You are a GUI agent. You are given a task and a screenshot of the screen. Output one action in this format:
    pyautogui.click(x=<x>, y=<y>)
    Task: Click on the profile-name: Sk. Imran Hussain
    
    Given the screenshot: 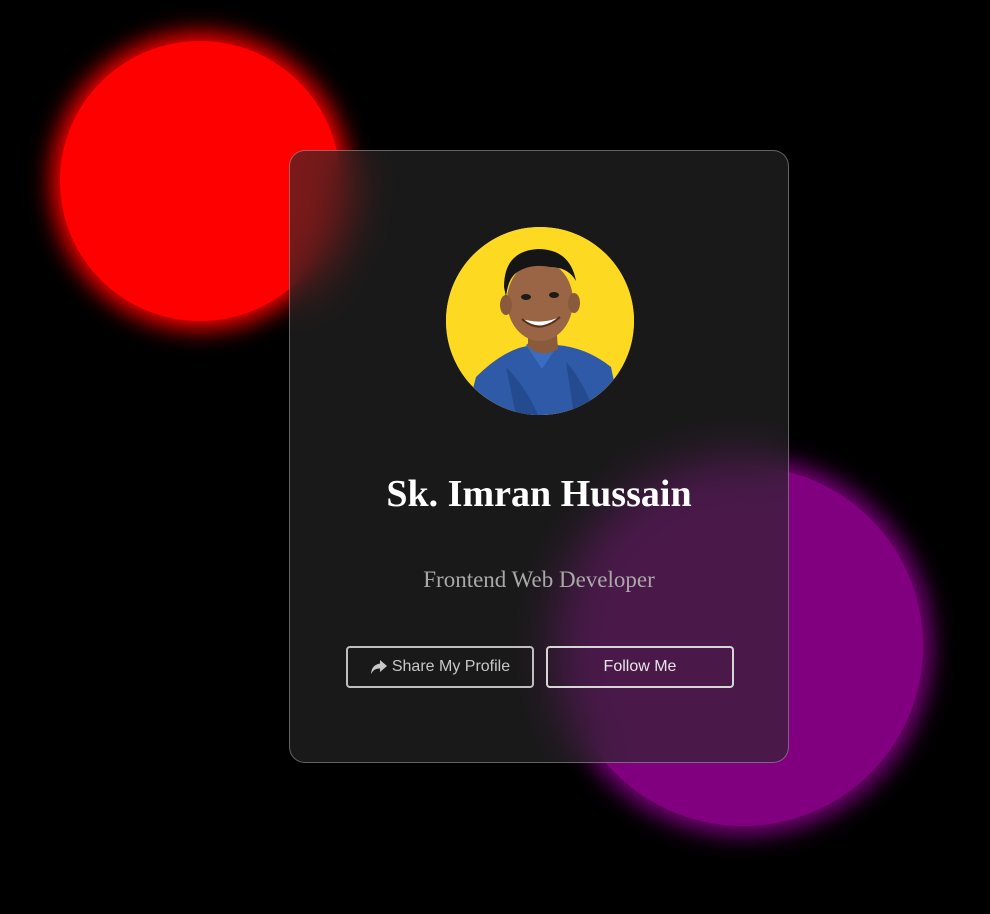 What is the action you would take?
    pyautogui.click(x=539, y=494)
    